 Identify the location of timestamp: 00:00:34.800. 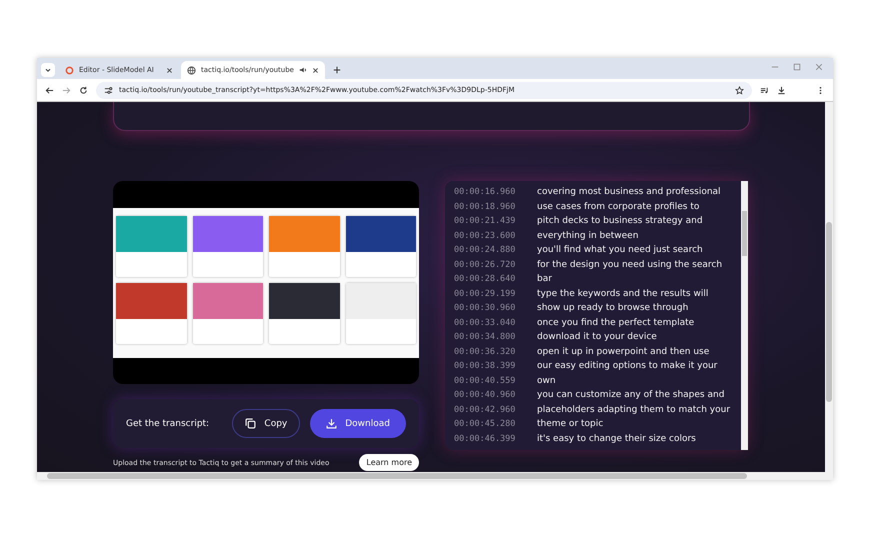
(485, 337).